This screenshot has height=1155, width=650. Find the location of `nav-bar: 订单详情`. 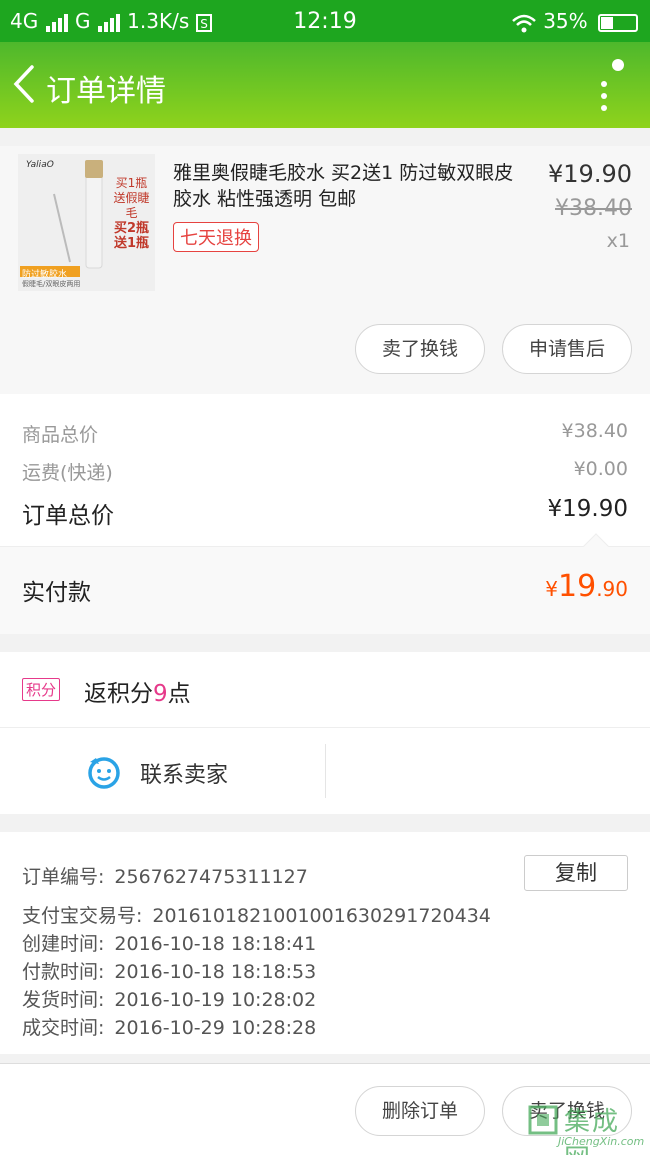

nav-bar: 订单详情 is located at coordinates (325, 85).